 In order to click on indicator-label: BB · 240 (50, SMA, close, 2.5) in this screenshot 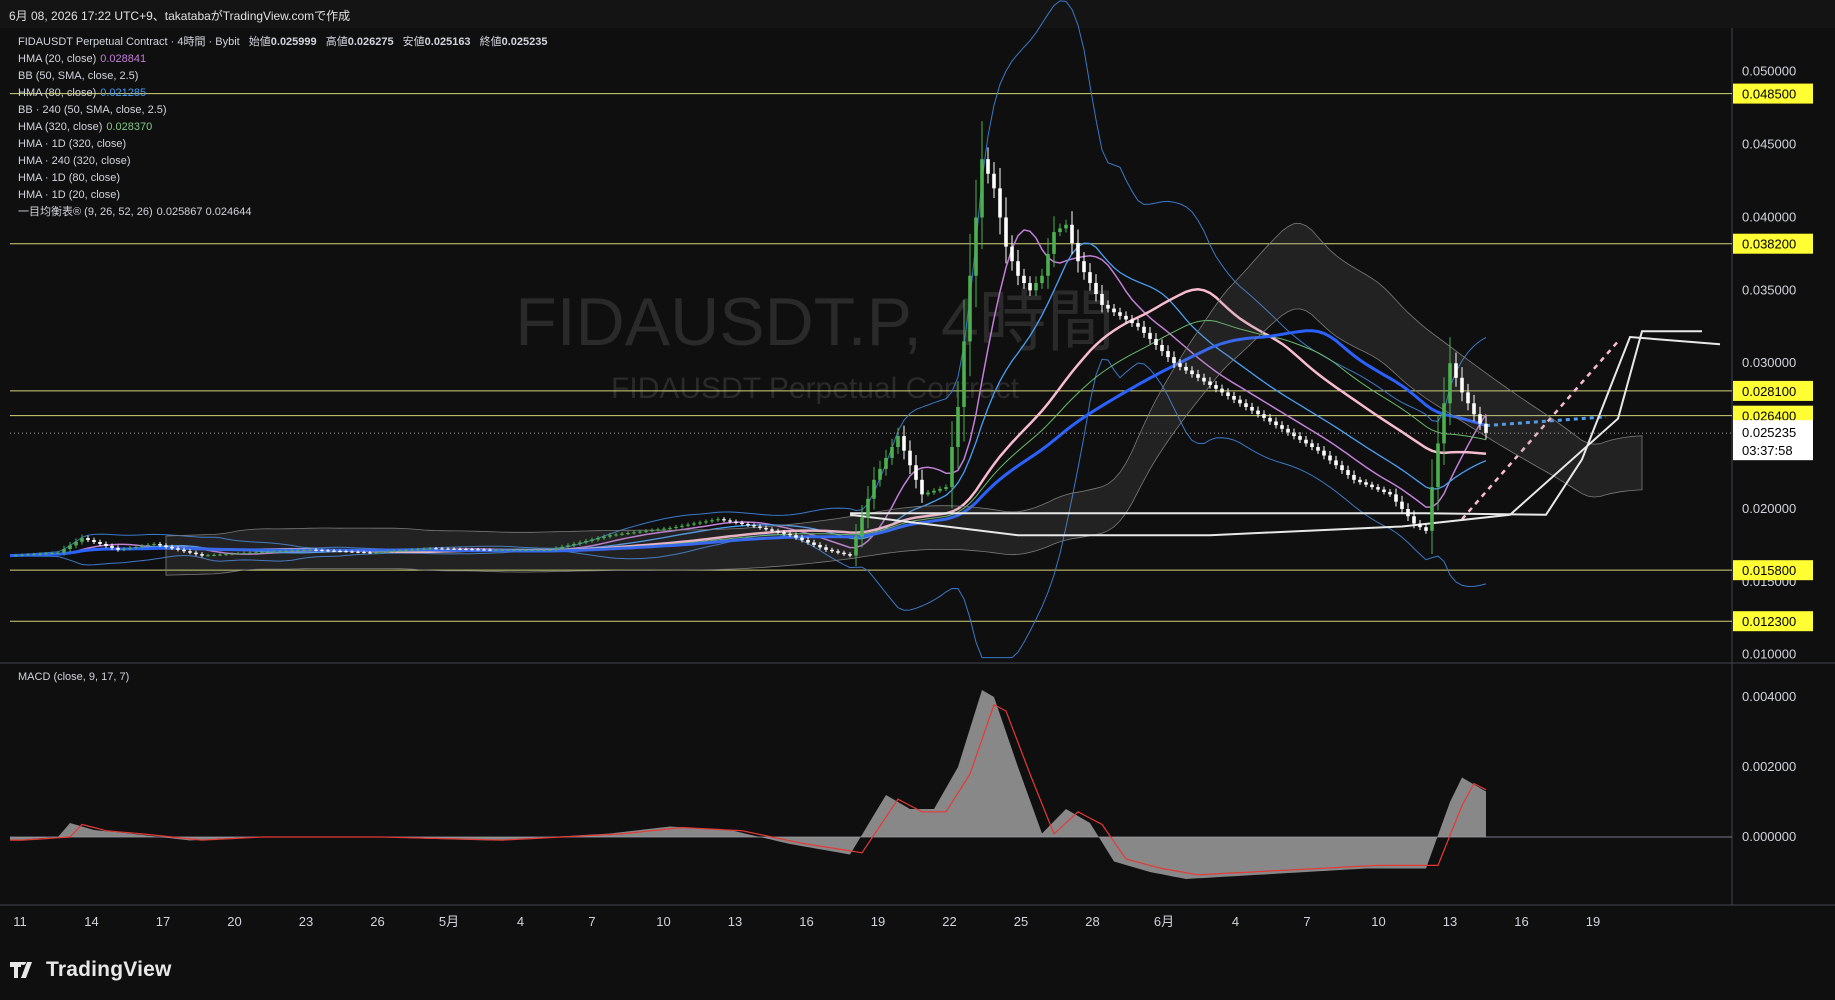, I will do `click(92, 110)`.